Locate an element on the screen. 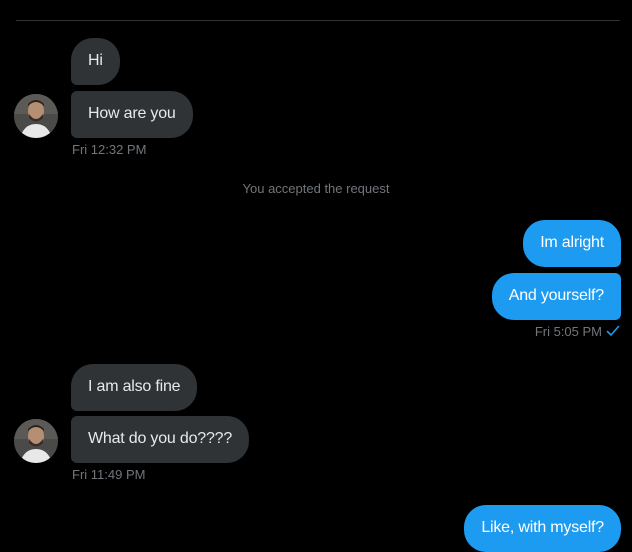 The height and width of the screenshot is (552, 632). message-timestamp: Fri 5:05 PM is located at coordinates (577, 332).